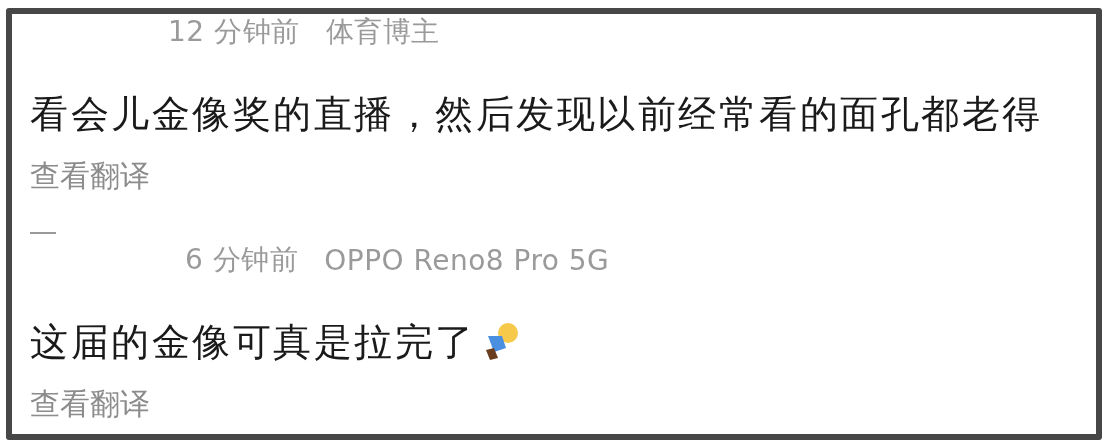  Describe the element at coordinates (536, 114) in the screenshot. I see `comment-text: 看会儿金像奖的直播，然后发现以前经常看的面孔都老得` at that location.